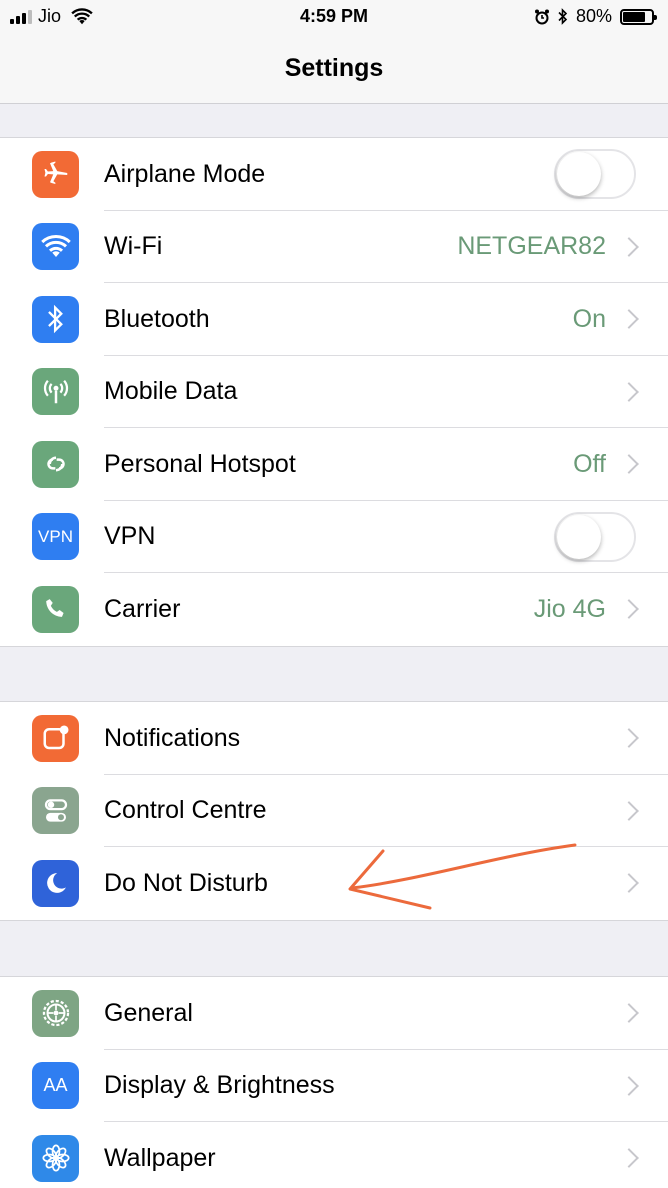 The width and height of the screenshot is (668, 1188). I want to click on alarm-icon, so click(541, 16).